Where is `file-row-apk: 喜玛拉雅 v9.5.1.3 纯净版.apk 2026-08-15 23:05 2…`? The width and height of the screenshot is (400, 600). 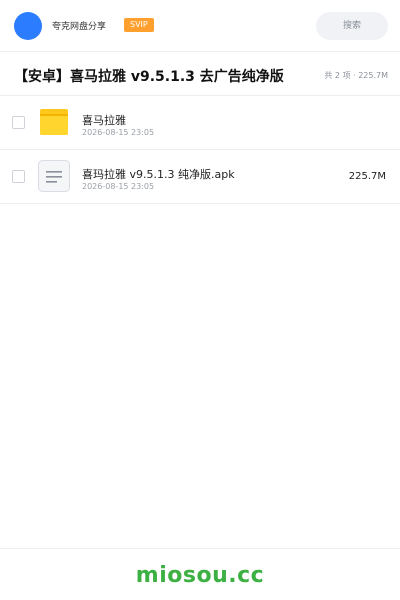 file-row-apk: 喜玛拉雅 v9.5.1.3 纯净版.apk 2026-08-15 23:05 2… is located at coordinates (200, 177).